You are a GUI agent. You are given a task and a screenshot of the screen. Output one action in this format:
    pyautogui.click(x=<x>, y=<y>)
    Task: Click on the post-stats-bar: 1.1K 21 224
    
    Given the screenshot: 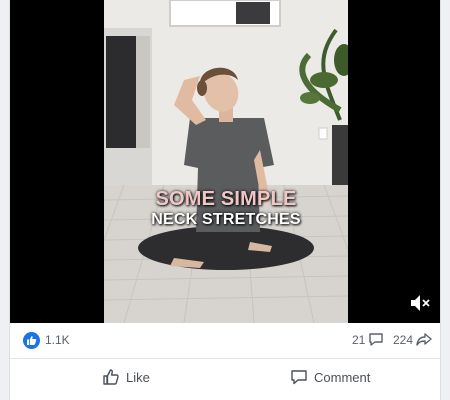 What is the action you would take?
    pyautogui.click(x=225, y=341)
    